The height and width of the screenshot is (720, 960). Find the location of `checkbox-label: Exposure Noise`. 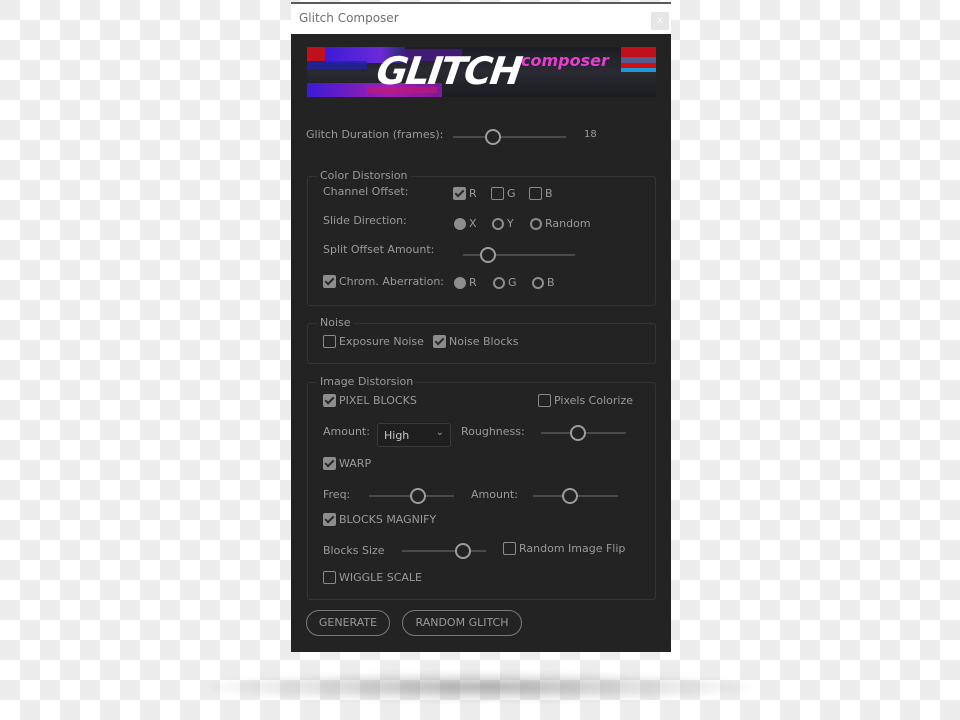

checkbox-label: Exposure Noise is located at coordinates (381, 341).